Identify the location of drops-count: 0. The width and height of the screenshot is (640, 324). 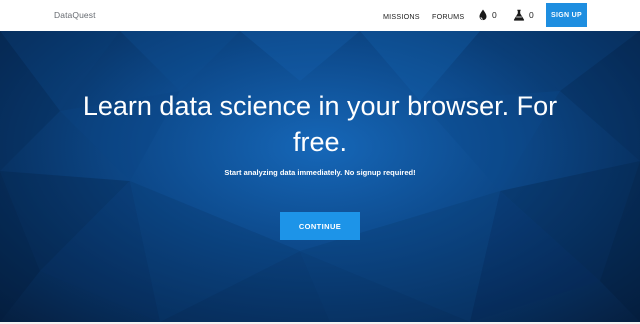
(494, 15).